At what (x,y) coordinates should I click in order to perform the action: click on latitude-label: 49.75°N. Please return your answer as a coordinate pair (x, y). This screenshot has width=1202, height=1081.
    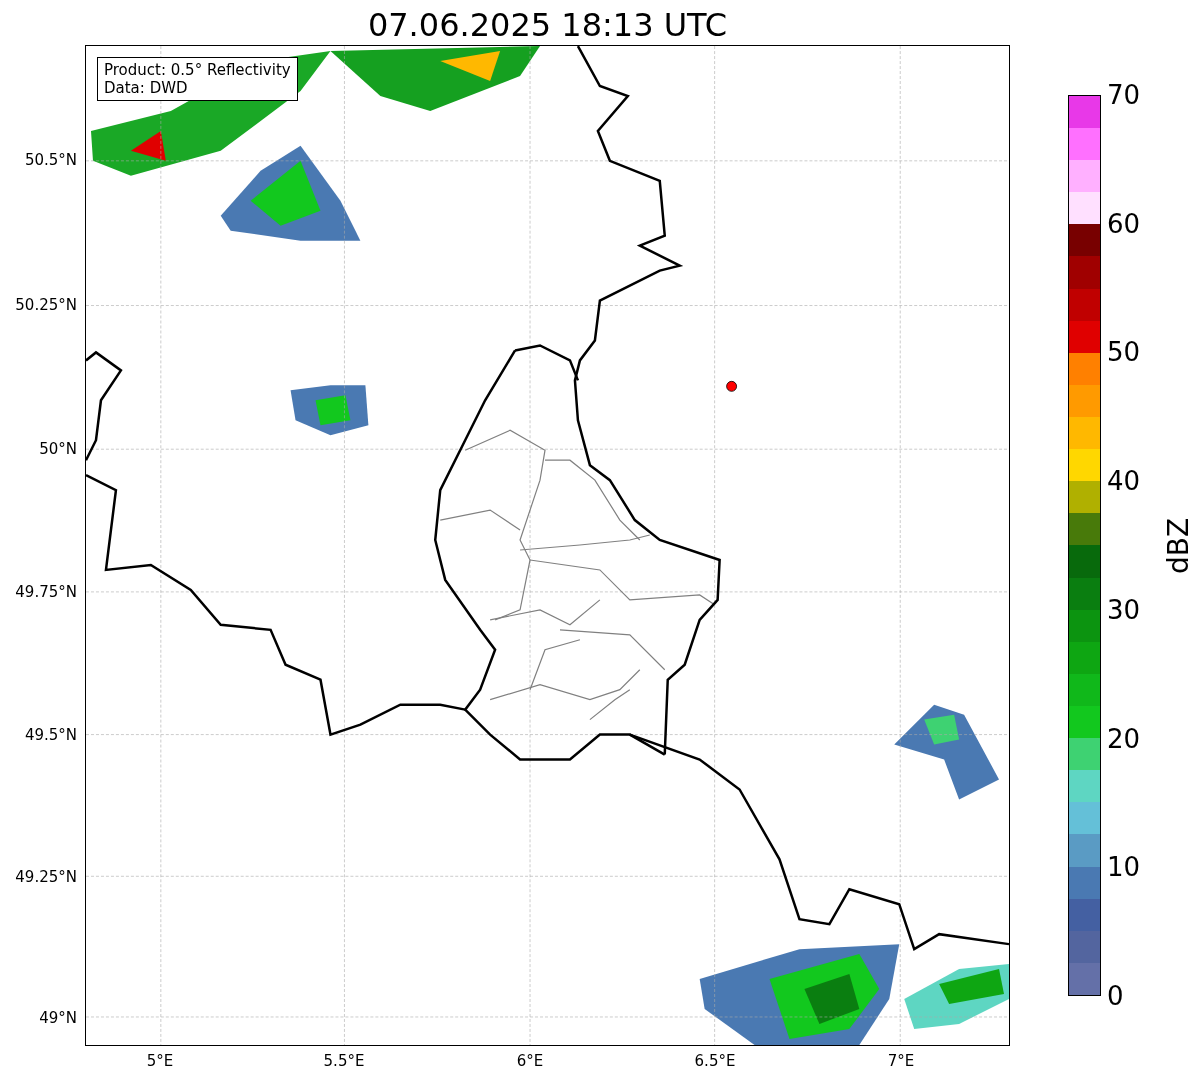
    Looking at the image, I should click on (46, 592).